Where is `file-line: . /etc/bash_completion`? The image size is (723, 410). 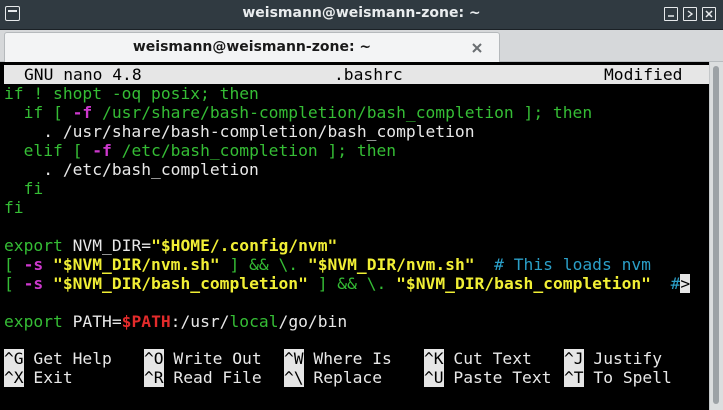 file-line: . /etc/bash_completion is located at coordinates (131, 169).